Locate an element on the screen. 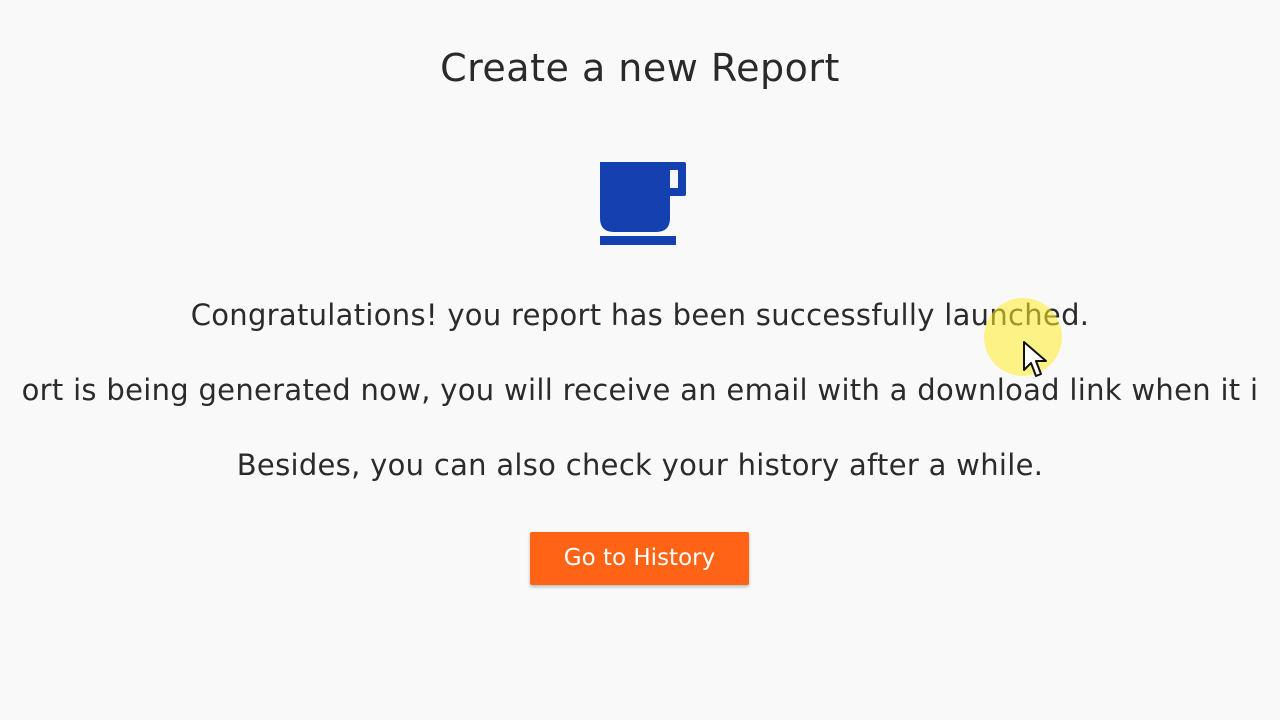 This screenshot has width=1280, height=720. go-to-history-button: Go to History is located at coordinates (639, 558).